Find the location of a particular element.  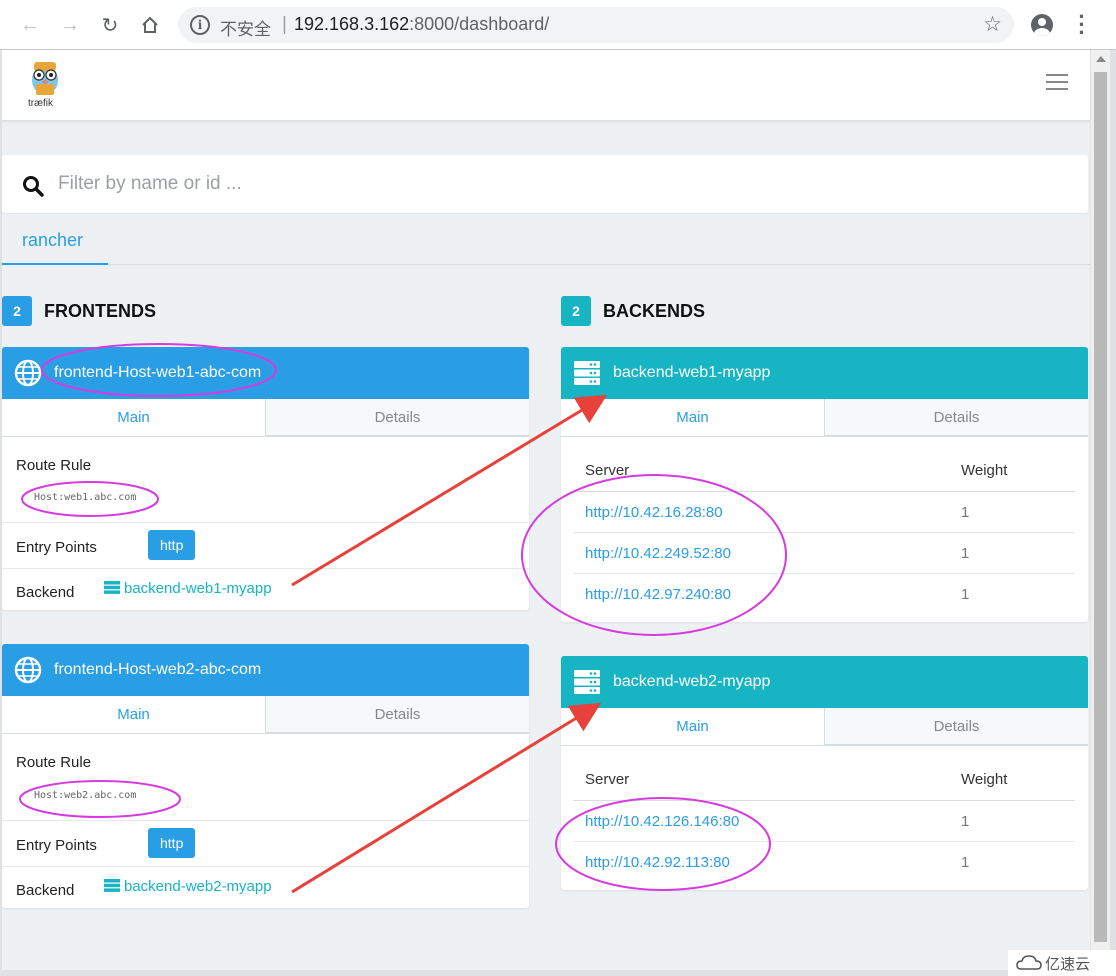

route-rule-value: Host:web1.abc.com is located at coordinates (85, 497).